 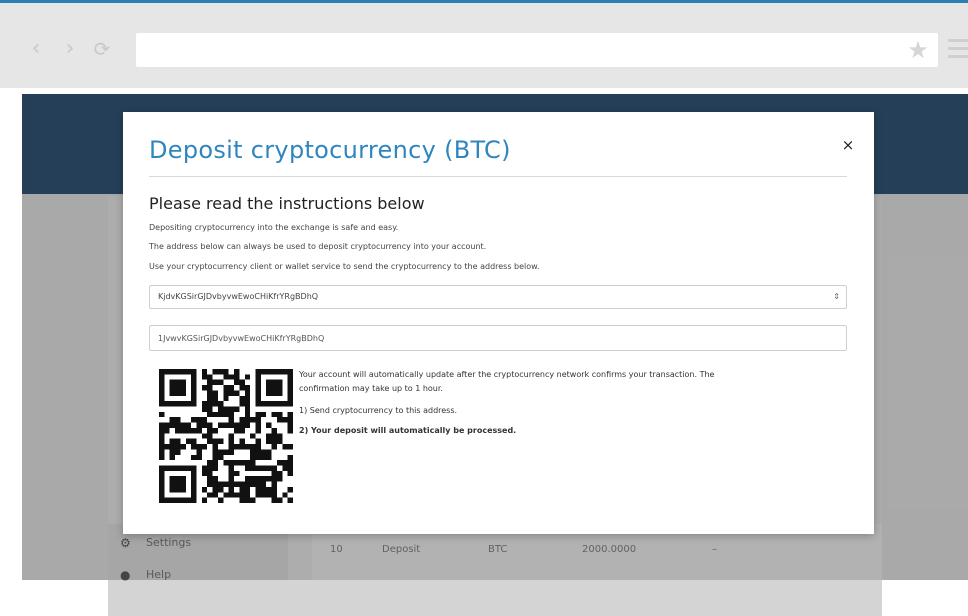 I want to click on address-select: KjdvKGSirGJDvbyvwEwoCHiKfrYRgBDhQ ⇕, so click(x=498, y=297).